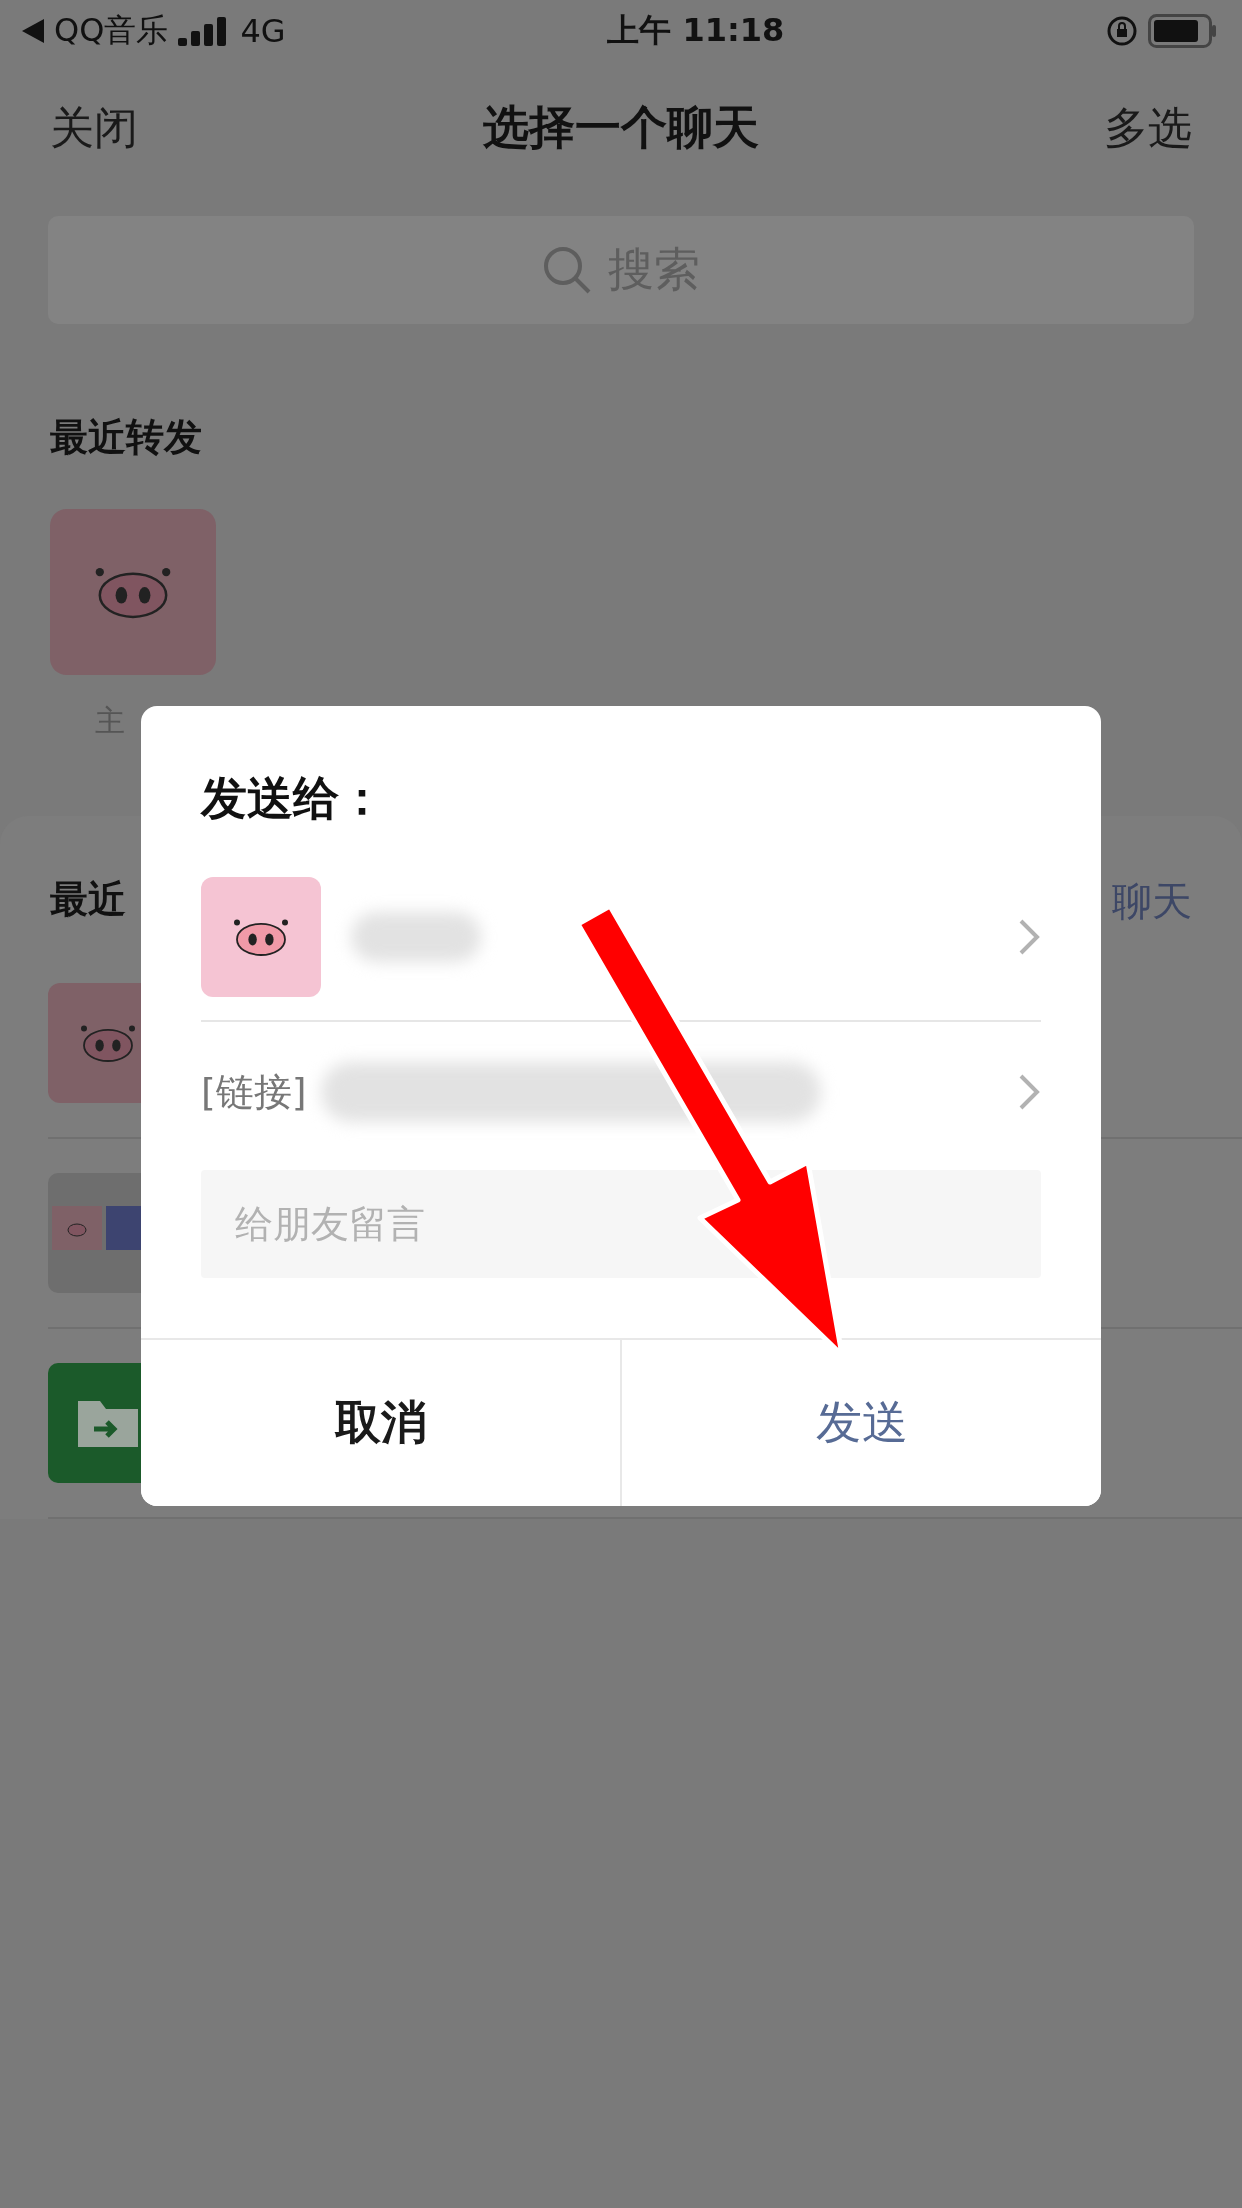 This screenshot has height=2208, width=1242. Describe the element at coordinates (126, 437) in the screenshot. I see `section-title: 最近转发` at that location.